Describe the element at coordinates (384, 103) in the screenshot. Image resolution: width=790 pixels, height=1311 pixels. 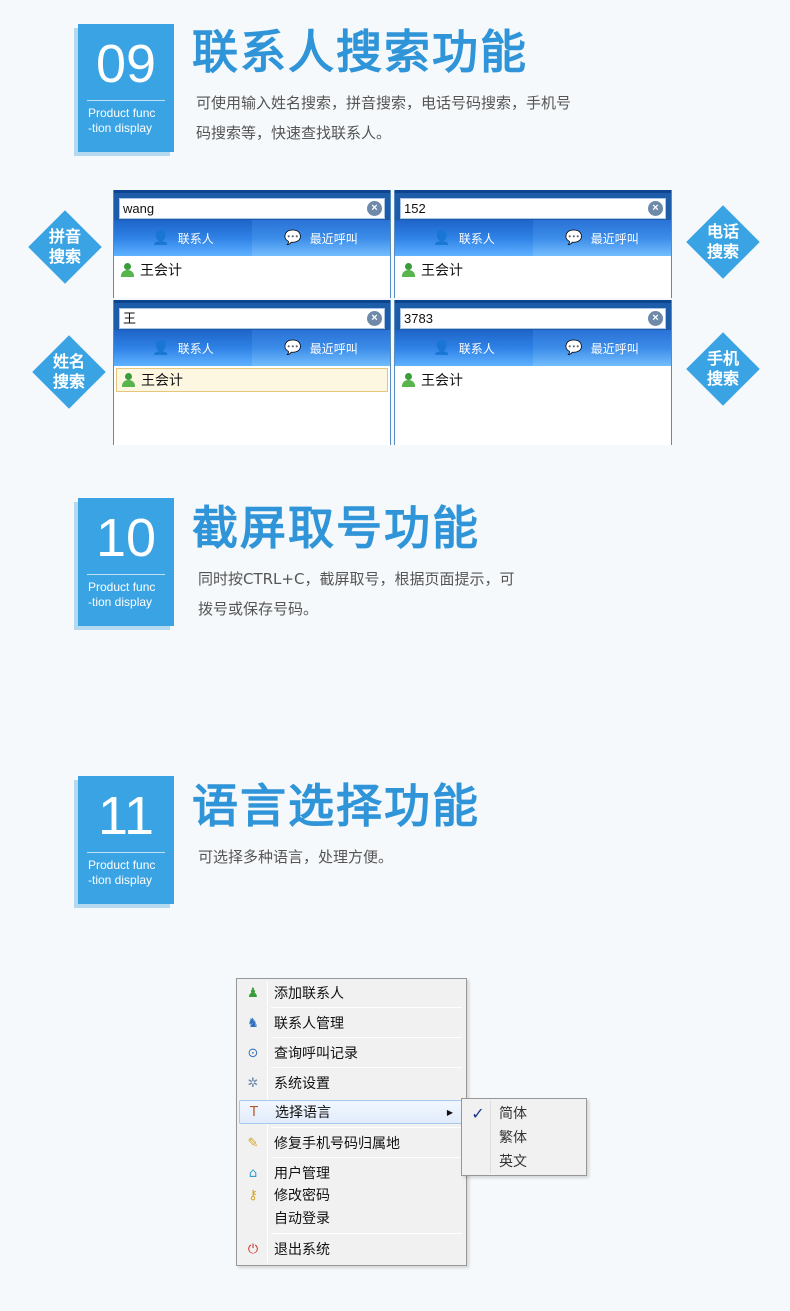
I see `desc-line: 可使用输入姓名搜索，拼音搜索，电话号码搜索，手机号` at that location.